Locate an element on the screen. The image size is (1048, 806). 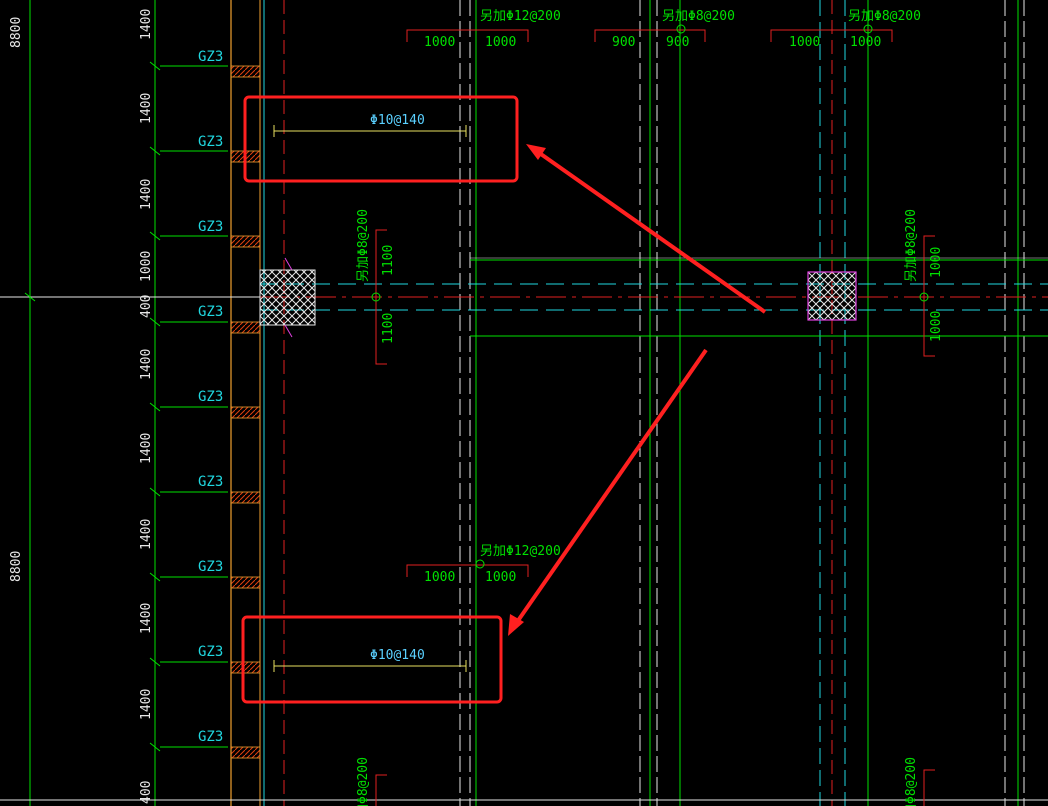
segment-dim-5: 400 is located at coordinates (146, 306).